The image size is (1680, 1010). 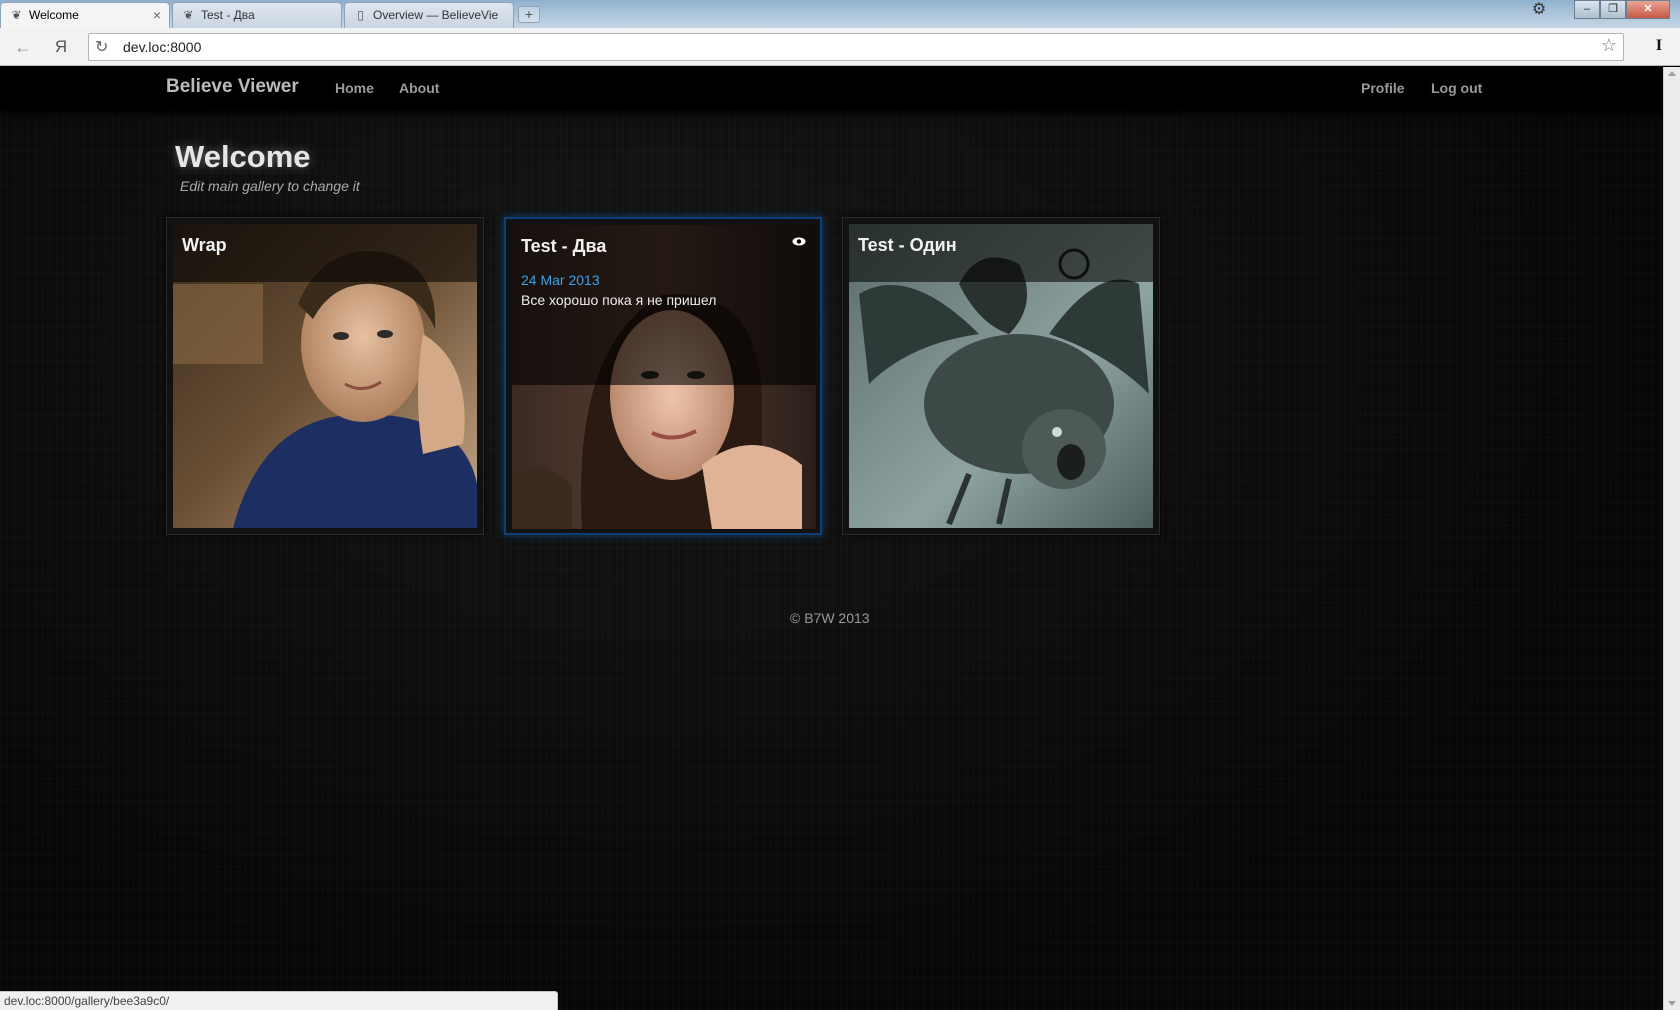 I want to click on gallery-card-wrap: Wrap, so click(x=325, y=376).